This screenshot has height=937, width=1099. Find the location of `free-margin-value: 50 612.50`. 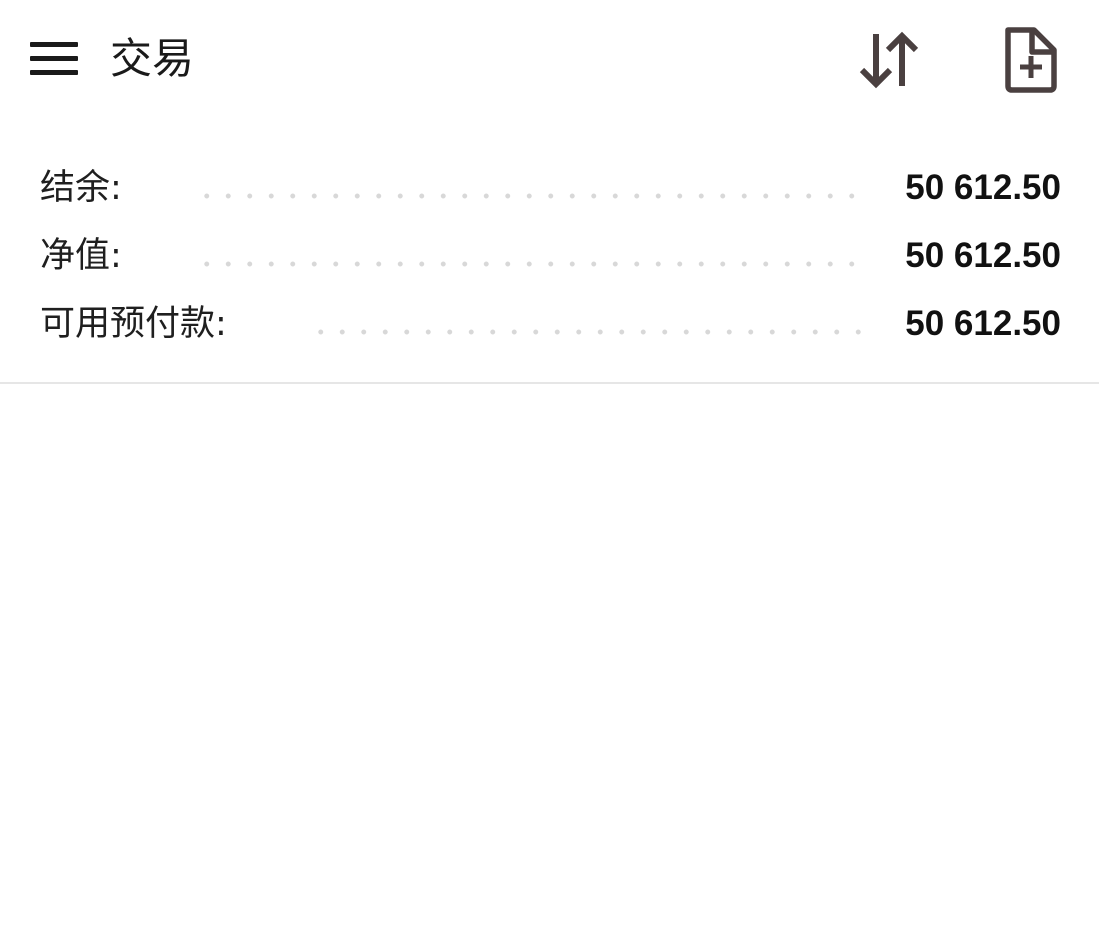

free-margin-value: 50 612.50 is located at coordinates (983, 323).